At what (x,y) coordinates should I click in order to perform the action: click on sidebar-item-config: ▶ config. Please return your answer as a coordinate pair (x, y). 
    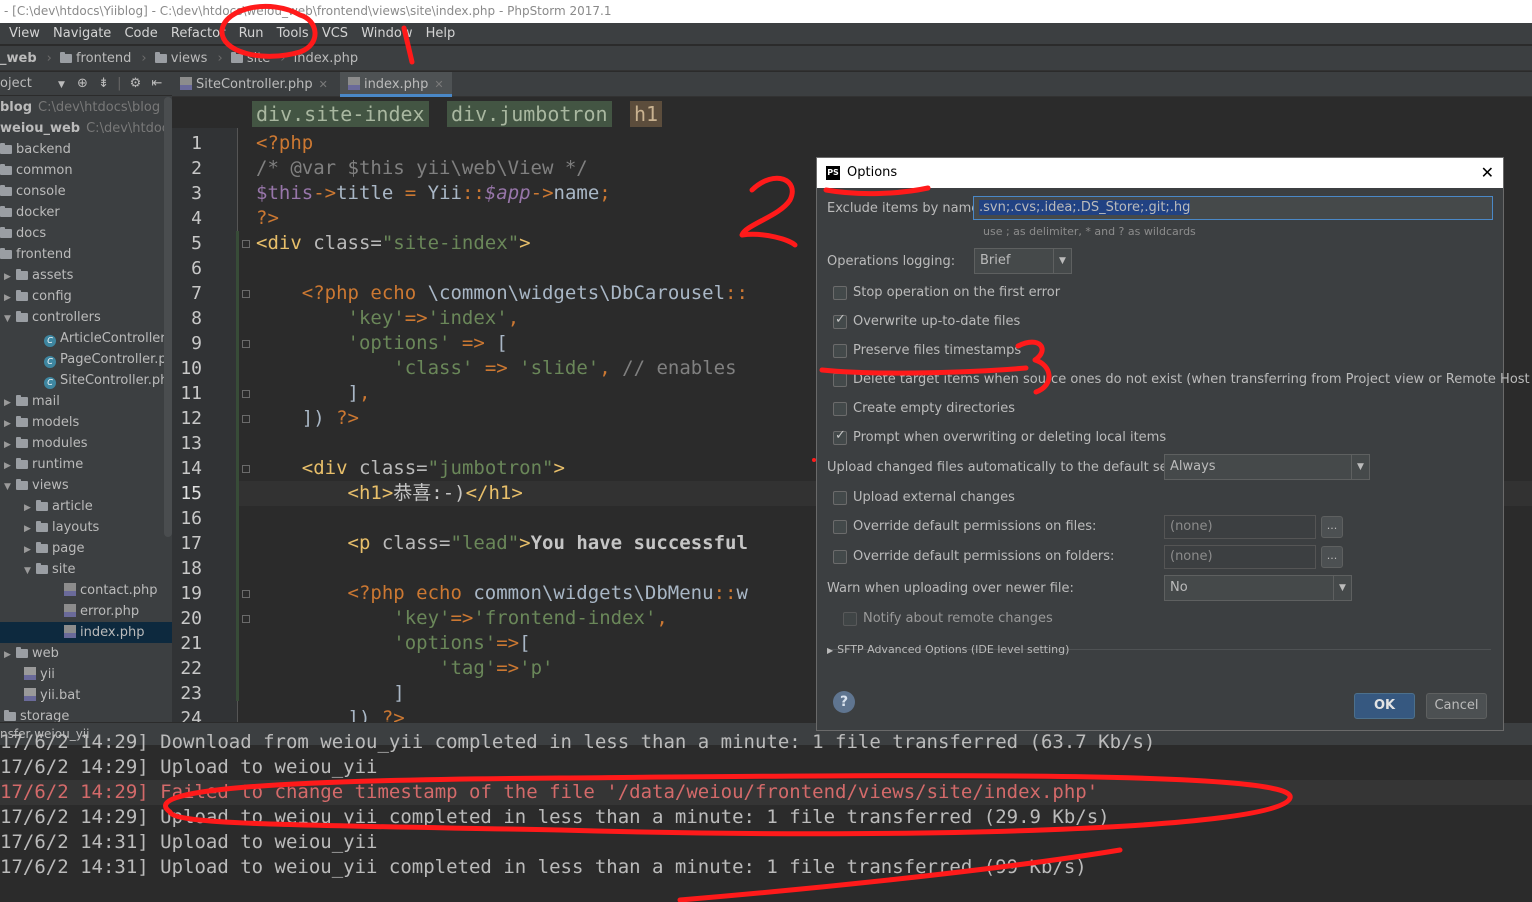
    Looking at the image, I should click on (86, 296).